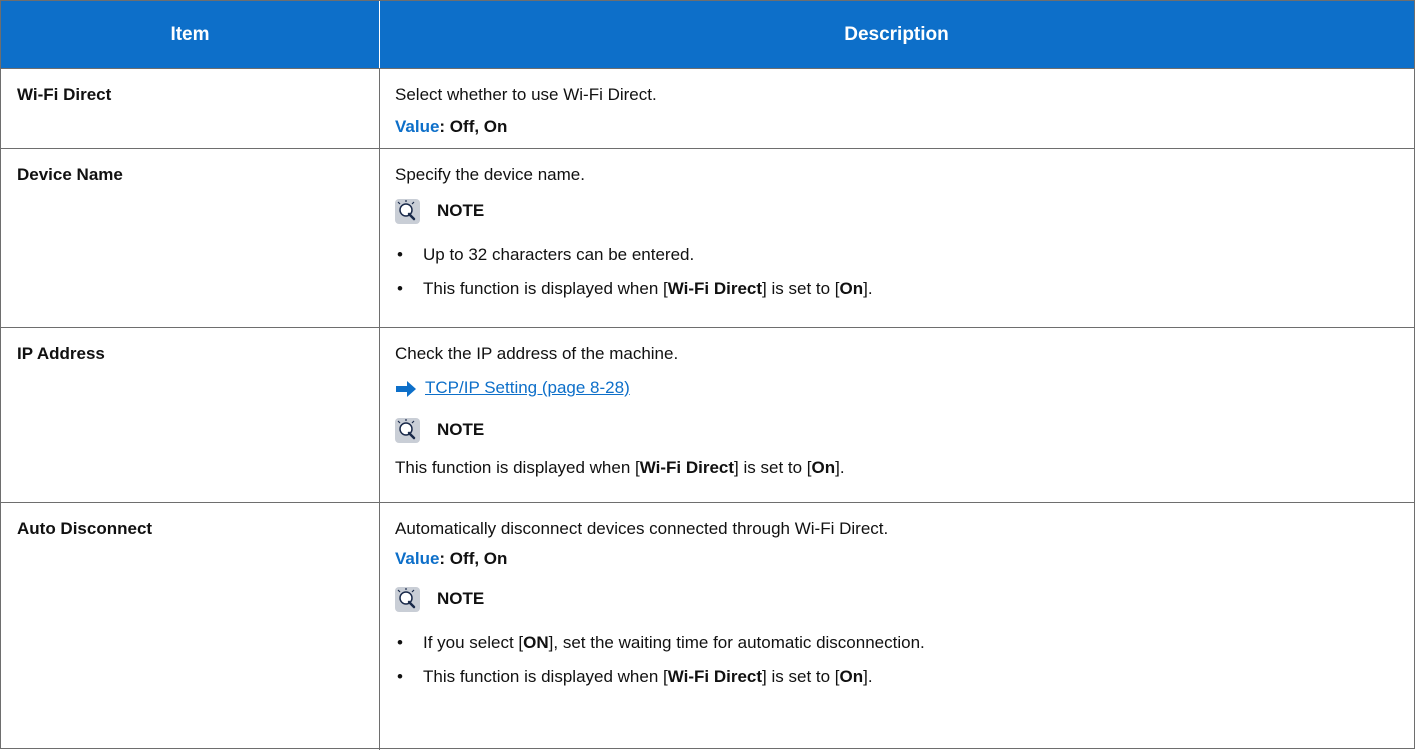  I want to click on arrow-right-icon, so click(406, 389).